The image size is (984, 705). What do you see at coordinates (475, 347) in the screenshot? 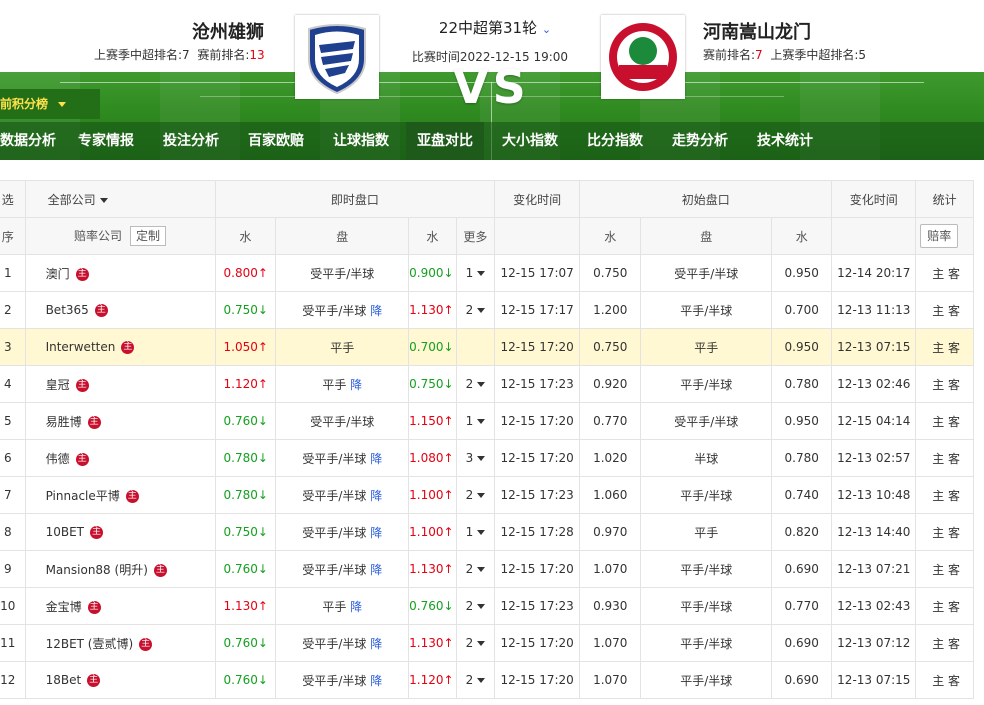
I see `more-dropdown` at bounding box center [475, 347].